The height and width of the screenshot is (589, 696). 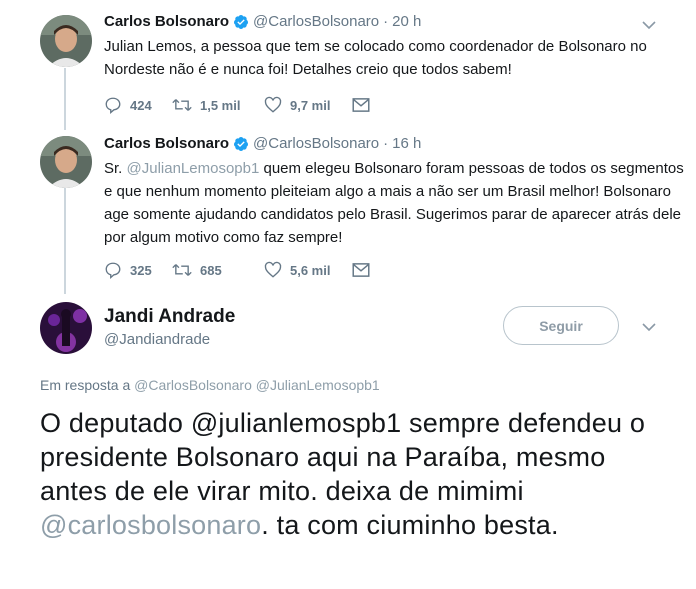 I want to click on retweet-count: 1,5 mil, so click(x=220, y=105).